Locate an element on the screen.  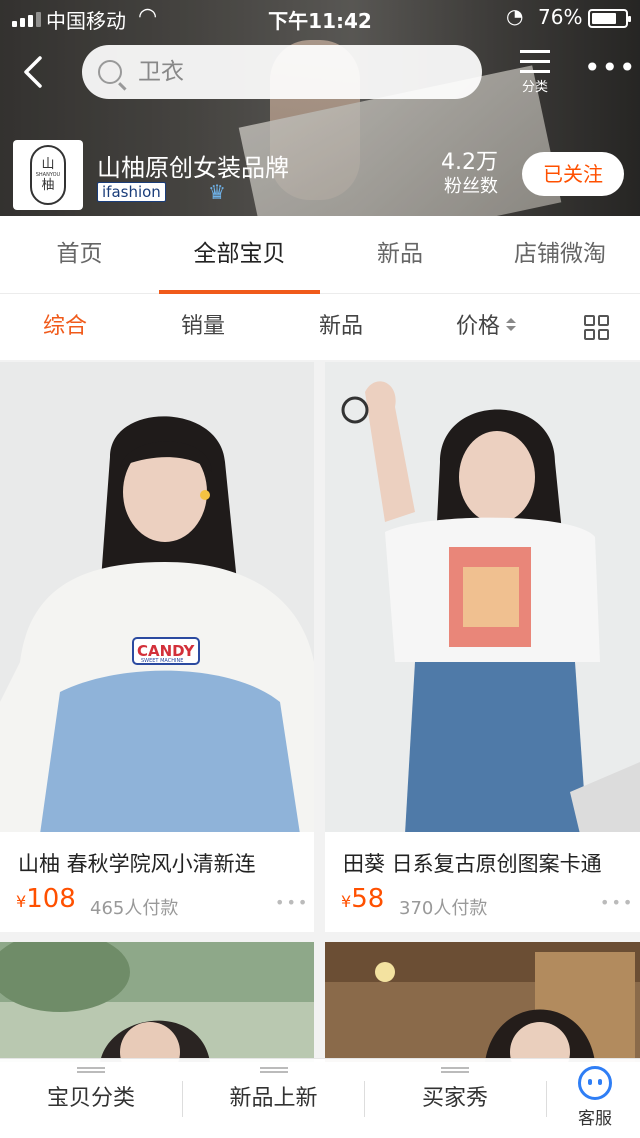
status-bar: 中国移动 ◠ 下午11:42 ◔ 76% is located at coordinates (320, 18).